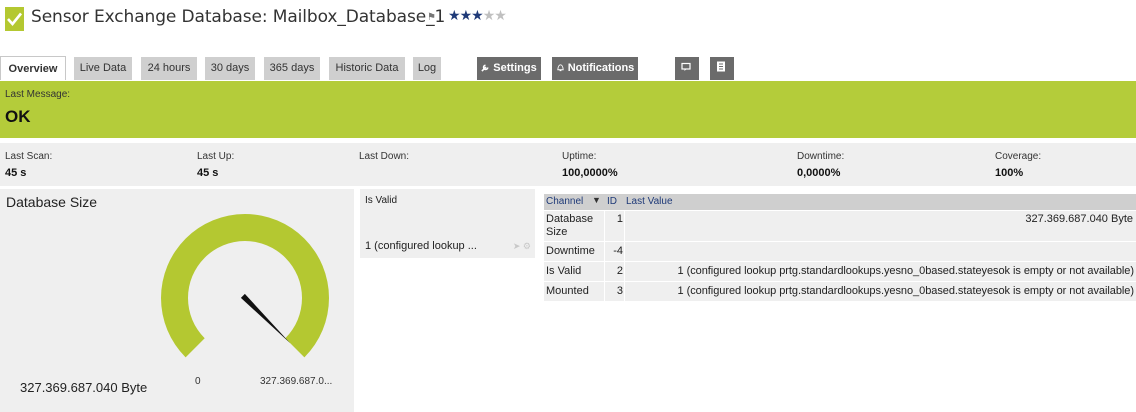 The image size is (1136, 412). Describe the element at coordinates (522, 246) in the screenshot. I see `panel-tools: ➤ ⚙` at that location.